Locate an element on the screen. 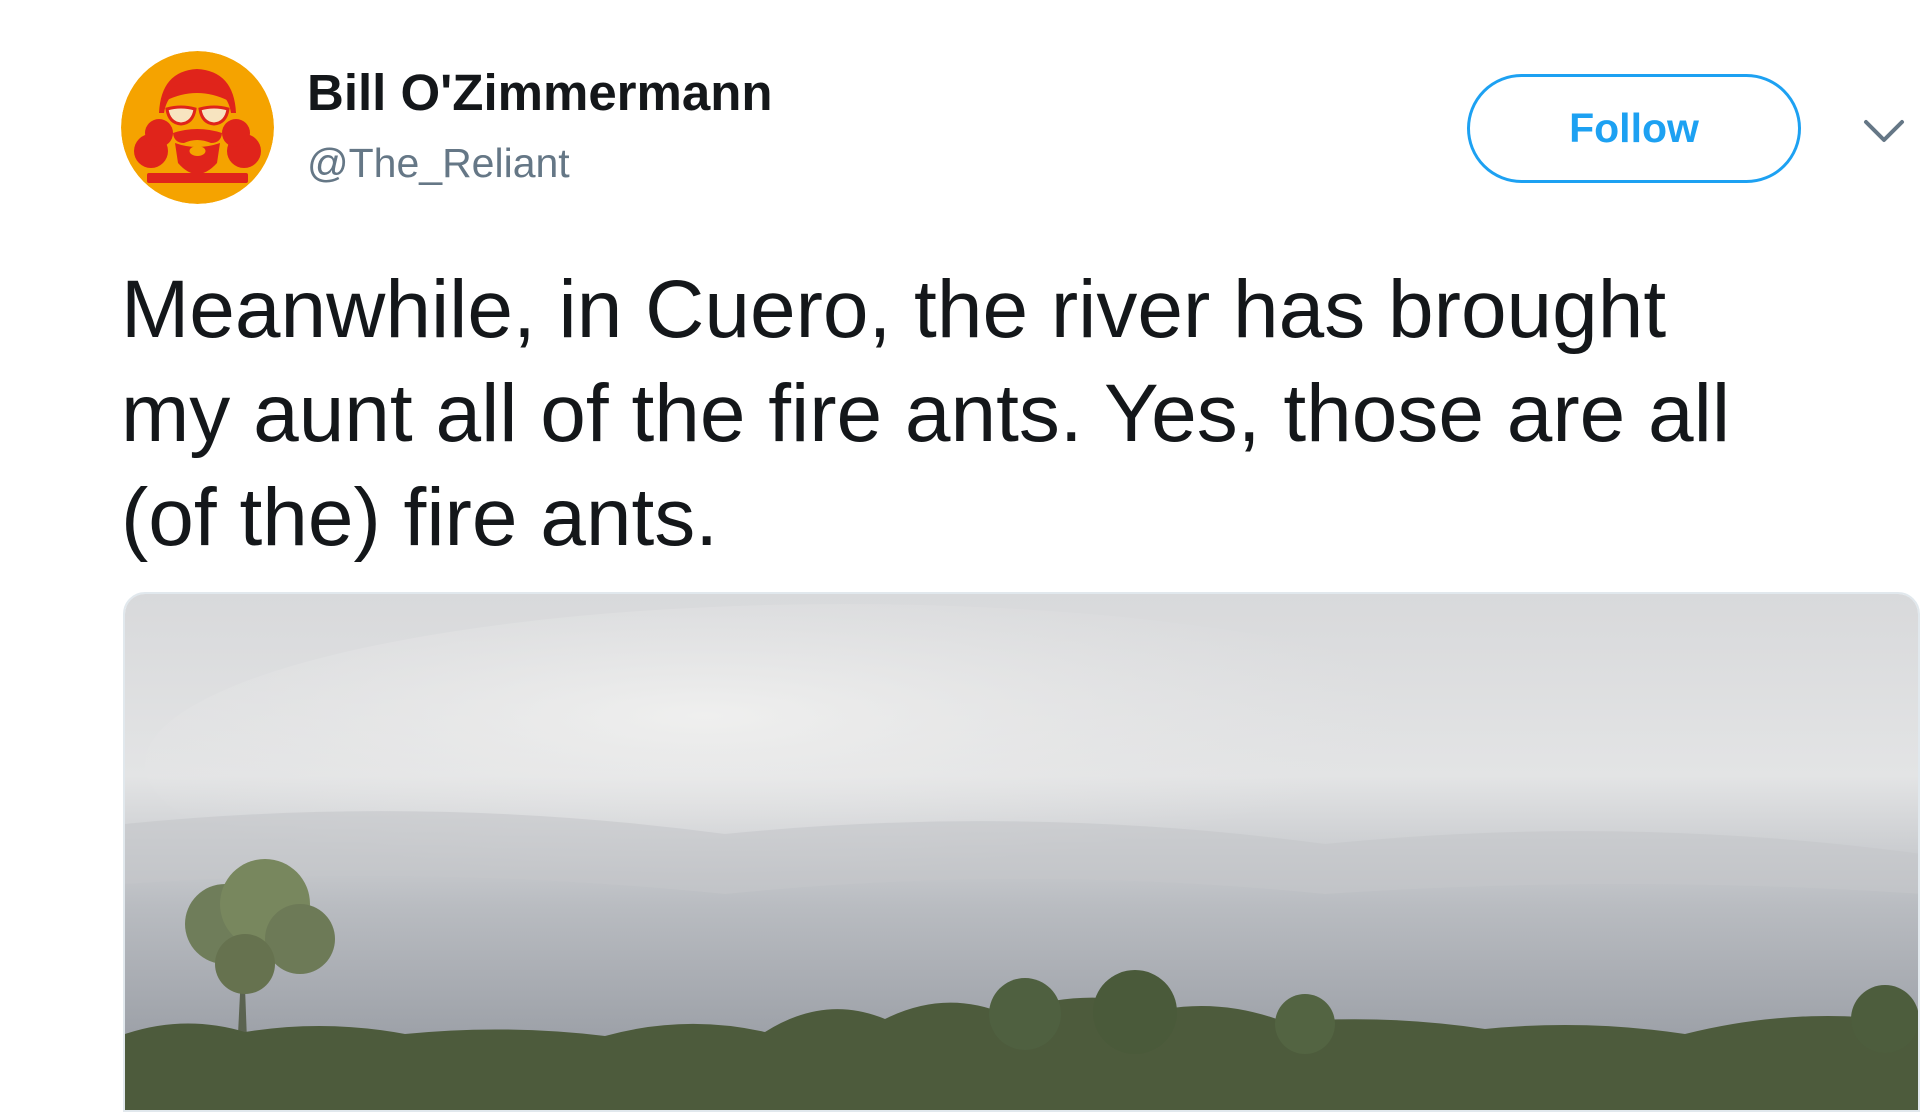 This screenshot has width=1920, height=1112. bearded-man-sunglasses-logo-icon is located at coordinates (197, 127).